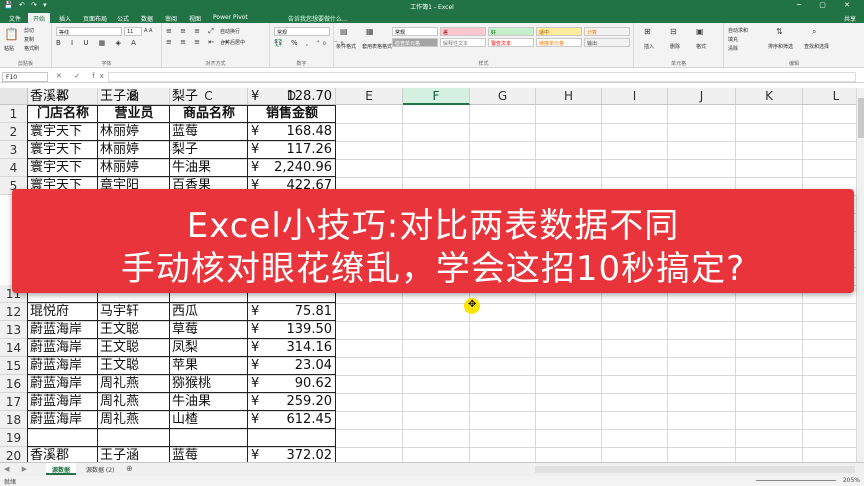  What do you see at coordinates (301, 420) in the screenshot?
I see `cell-amount: 612.45` at bounding box center [301, 420].